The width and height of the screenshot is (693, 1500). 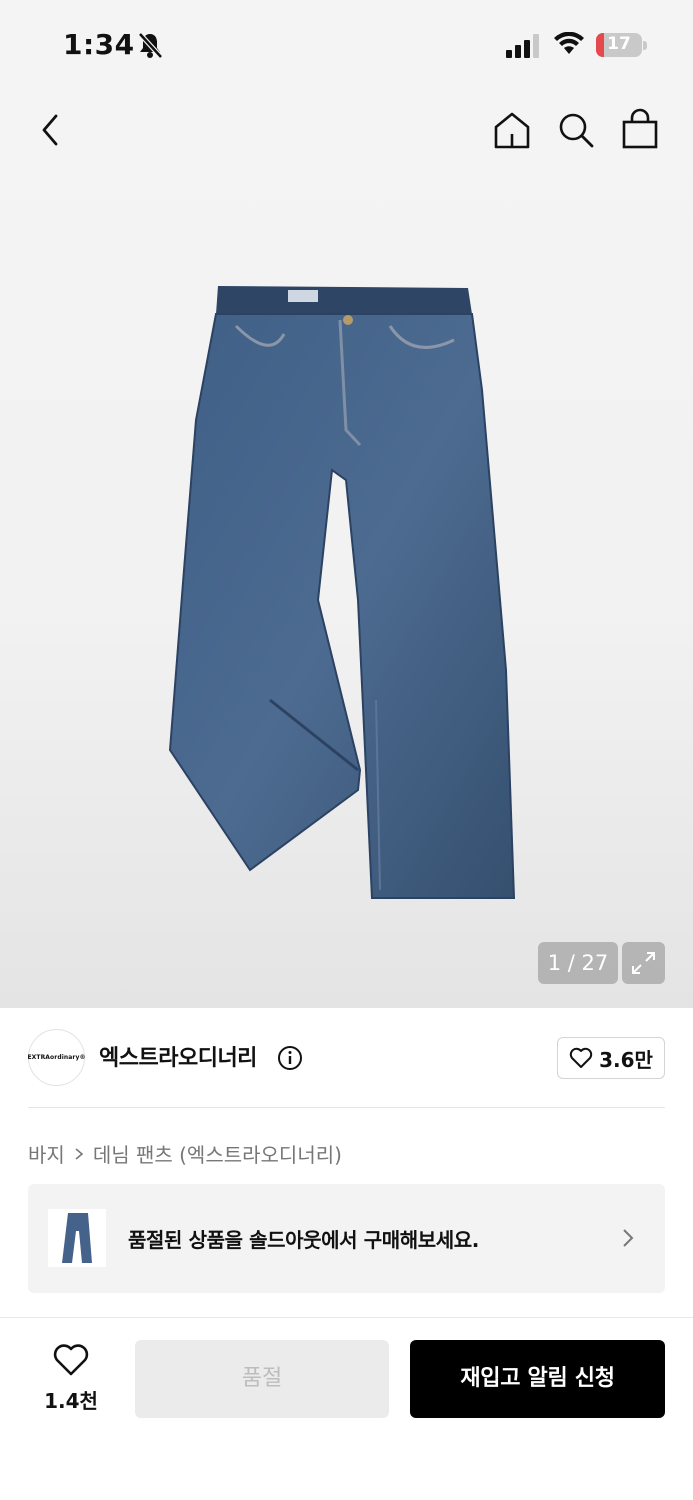 I want to click on battery-percent: 17, so click(x=619, y=44).